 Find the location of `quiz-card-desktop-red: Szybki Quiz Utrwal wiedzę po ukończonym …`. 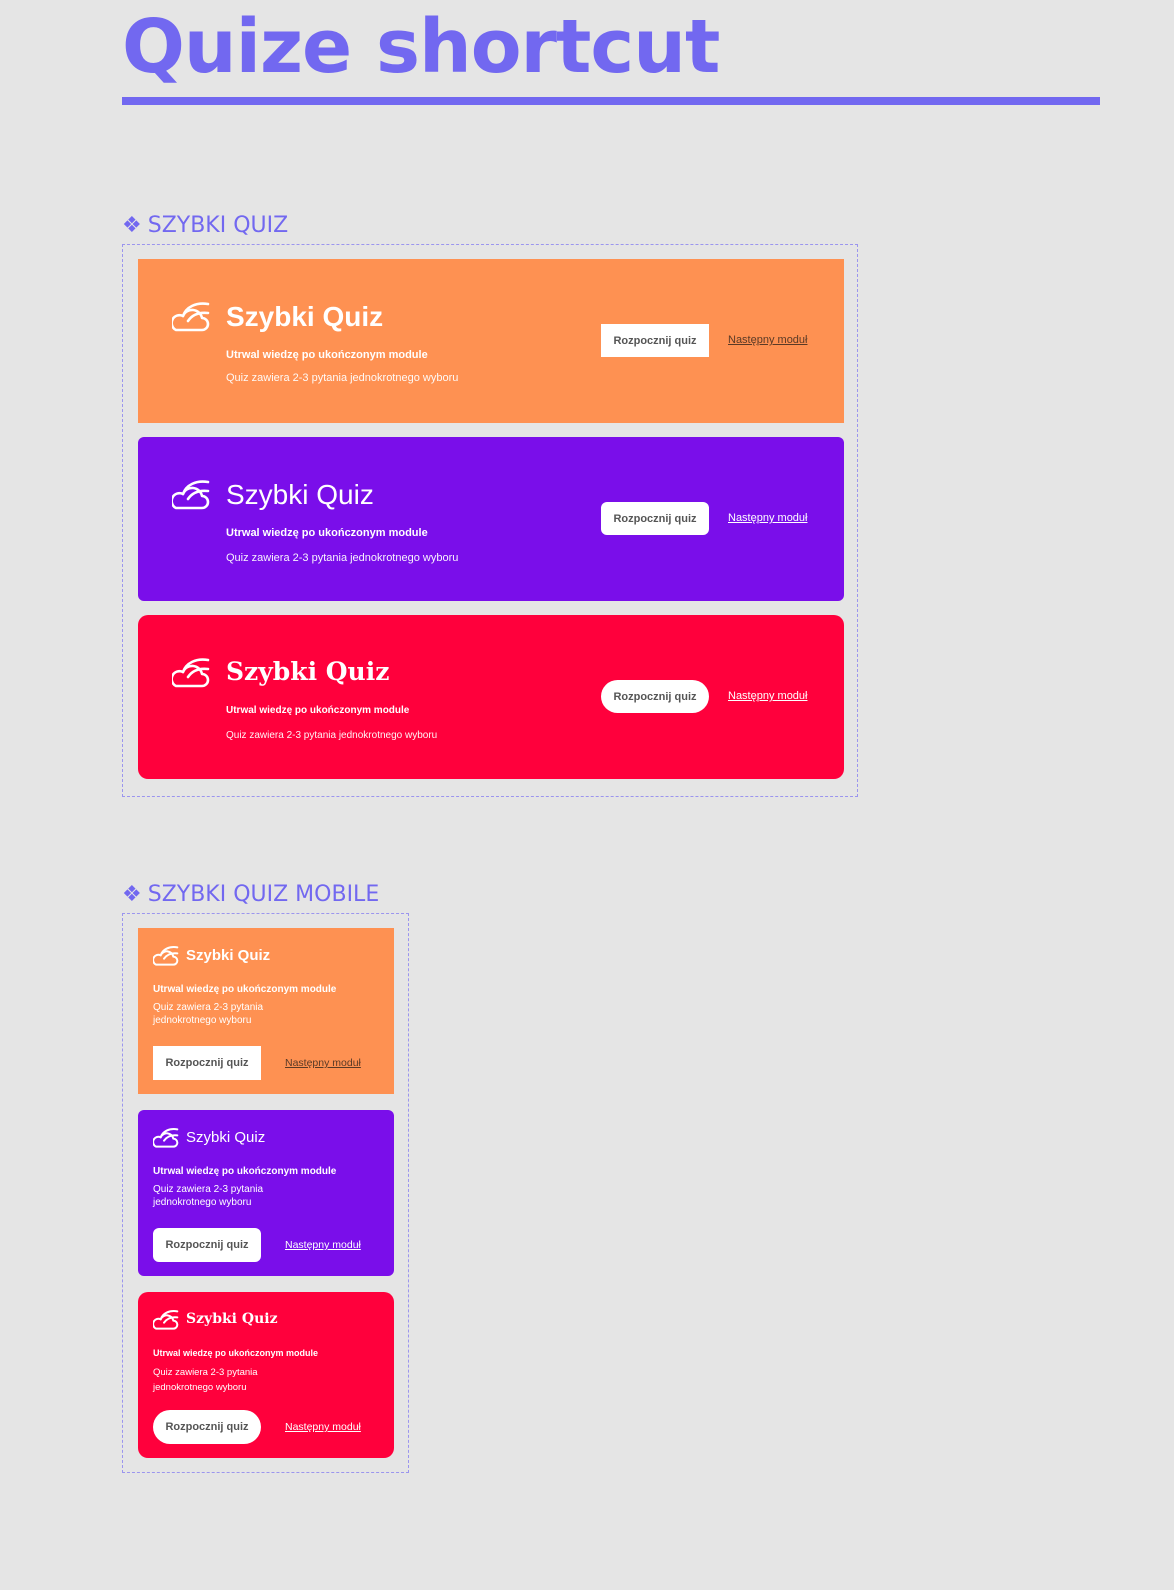

quiz-card-desktop-red: Szybki Quiz Utrwal wiedzę po ukończonym … is located at coordinates (491, 697).